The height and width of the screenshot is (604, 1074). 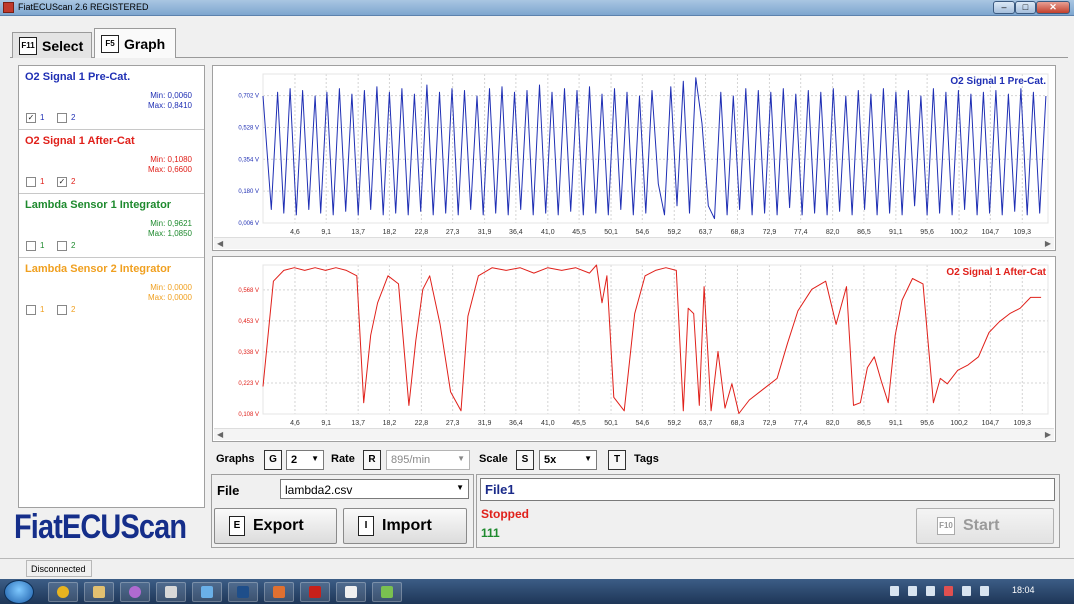 What do you see at coordinates (62, 182) in the screenshot?
I see `graph-2-checkbox: ✓` at bounding box center [62, 182].